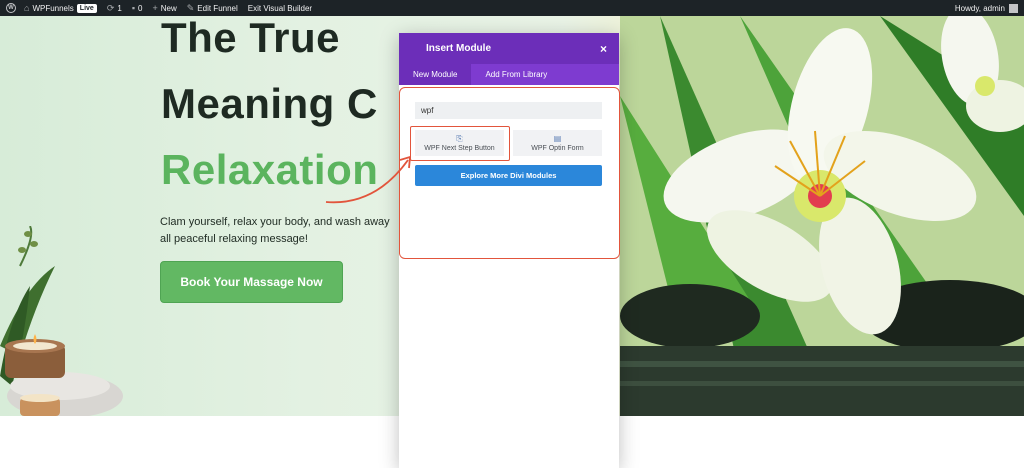  What do you see at coordinates (137, 8) in the screenshot?
I see `comments-link: ▪ 0` at bounding box center [137, 8].